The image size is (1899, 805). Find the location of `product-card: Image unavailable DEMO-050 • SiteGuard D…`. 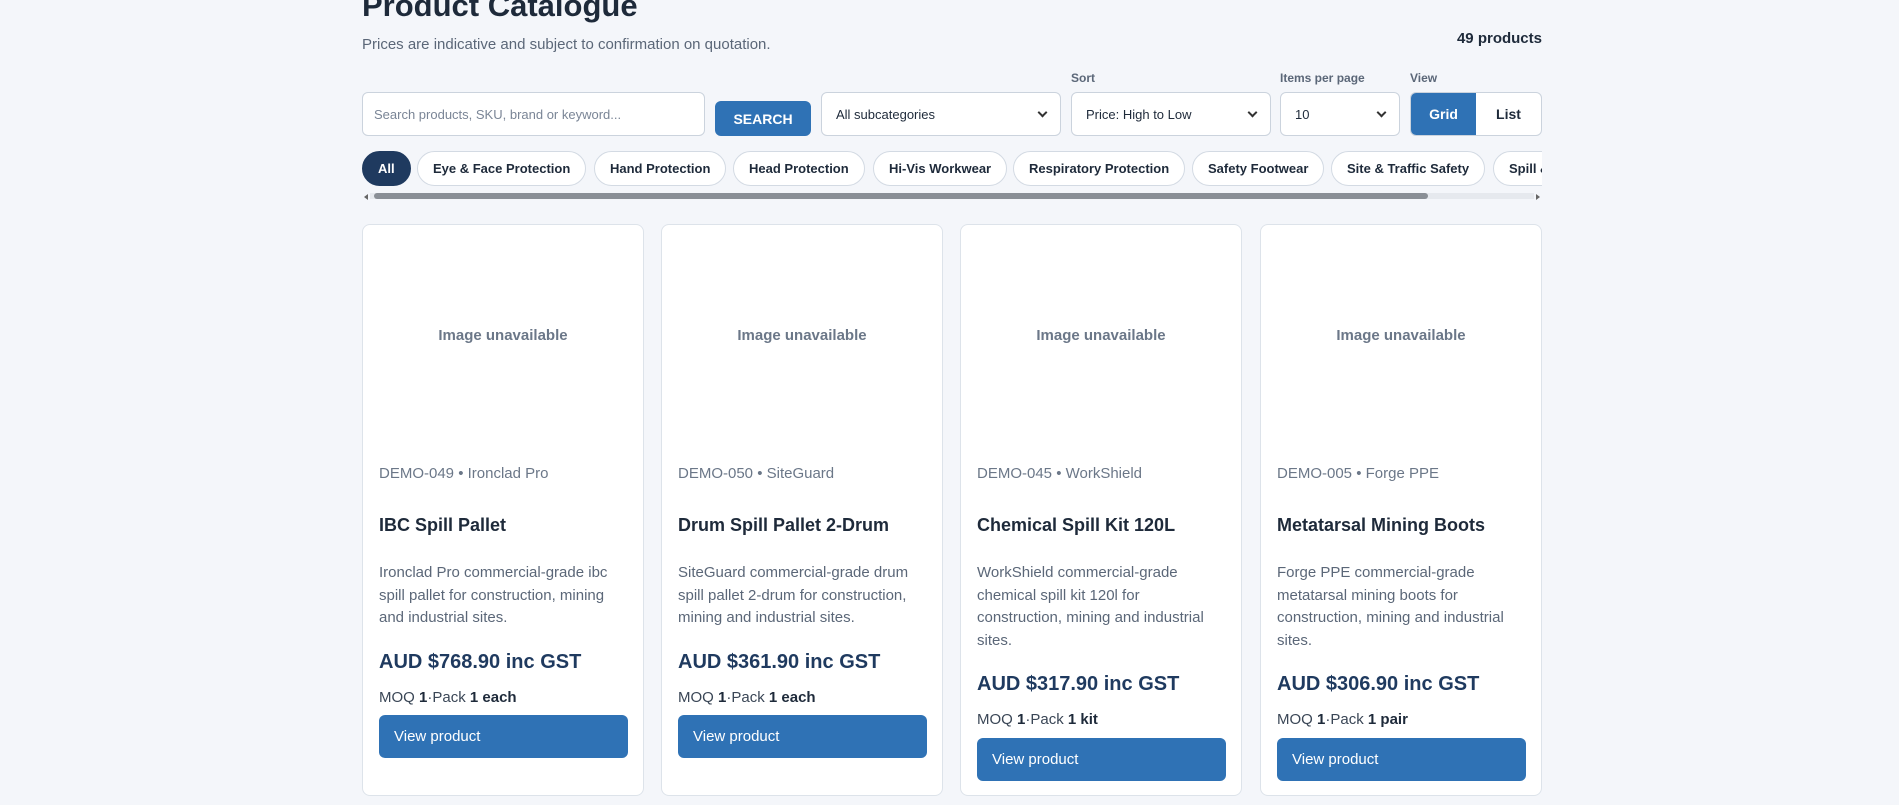

product-card: Image unavailable DEMO-050 • SiteGuard D… is located at coordinates (802, 510).